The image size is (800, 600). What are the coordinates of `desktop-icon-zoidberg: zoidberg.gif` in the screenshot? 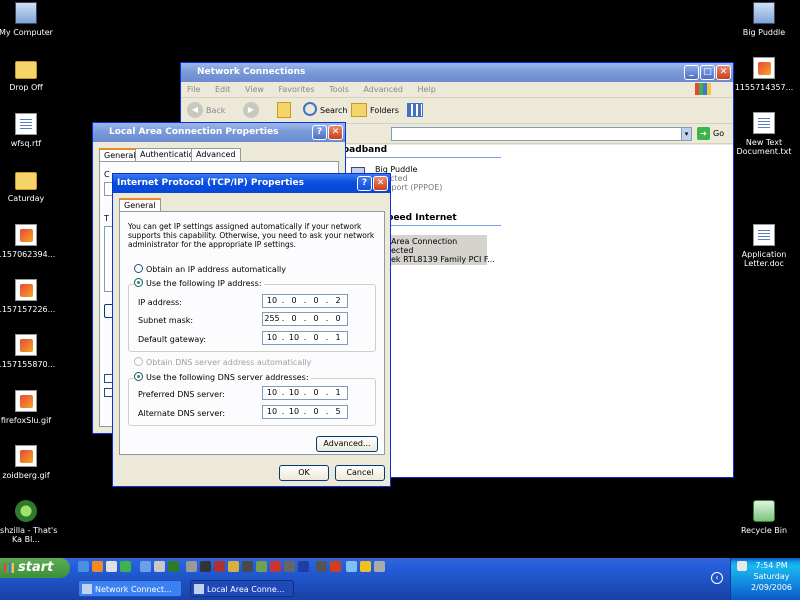 It's located at (29, 462).